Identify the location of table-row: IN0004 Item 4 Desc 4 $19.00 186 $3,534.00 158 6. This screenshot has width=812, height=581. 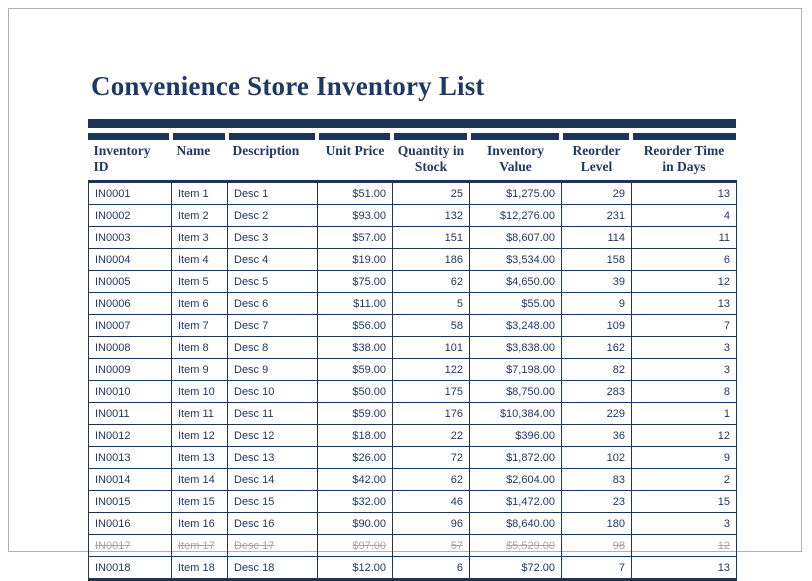
(412, 260).